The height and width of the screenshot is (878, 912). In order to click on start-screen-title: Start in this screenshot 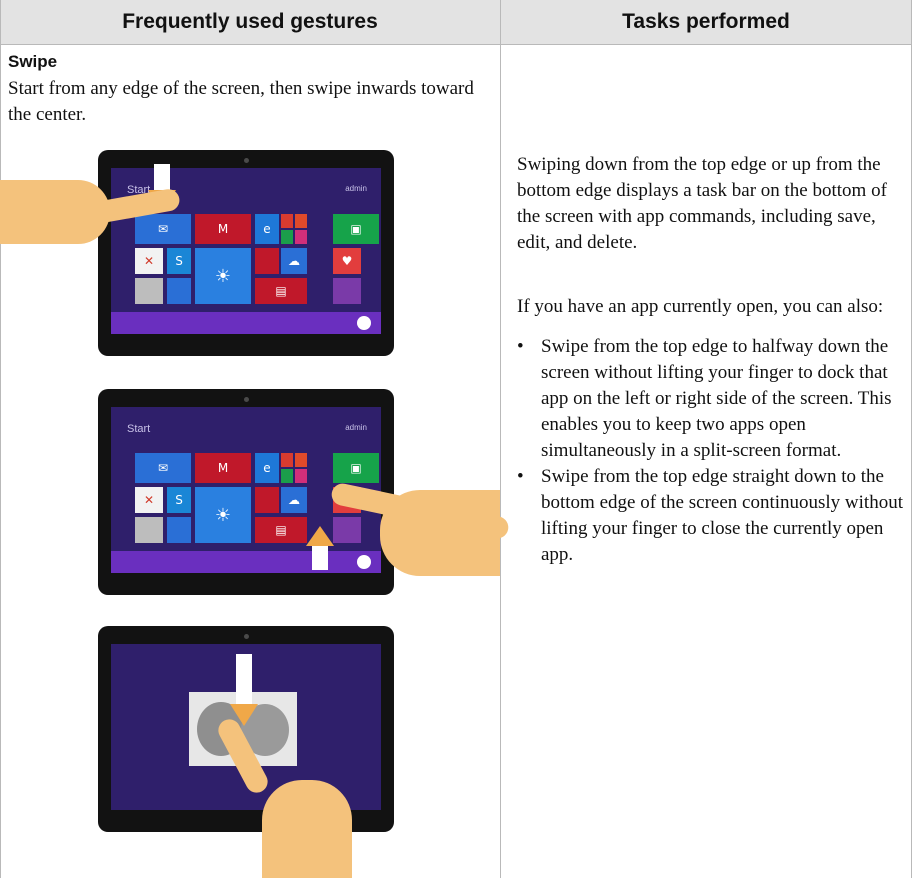, I will do `click(139, 429)`.